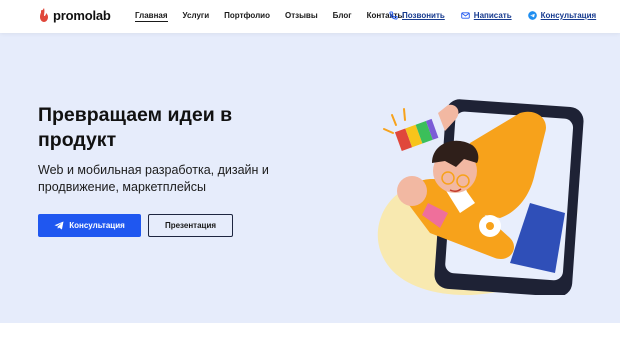  Describe the element at coordinates (196, 16) in the screenshot. I see `nav-item-services: Услуги` at that location.